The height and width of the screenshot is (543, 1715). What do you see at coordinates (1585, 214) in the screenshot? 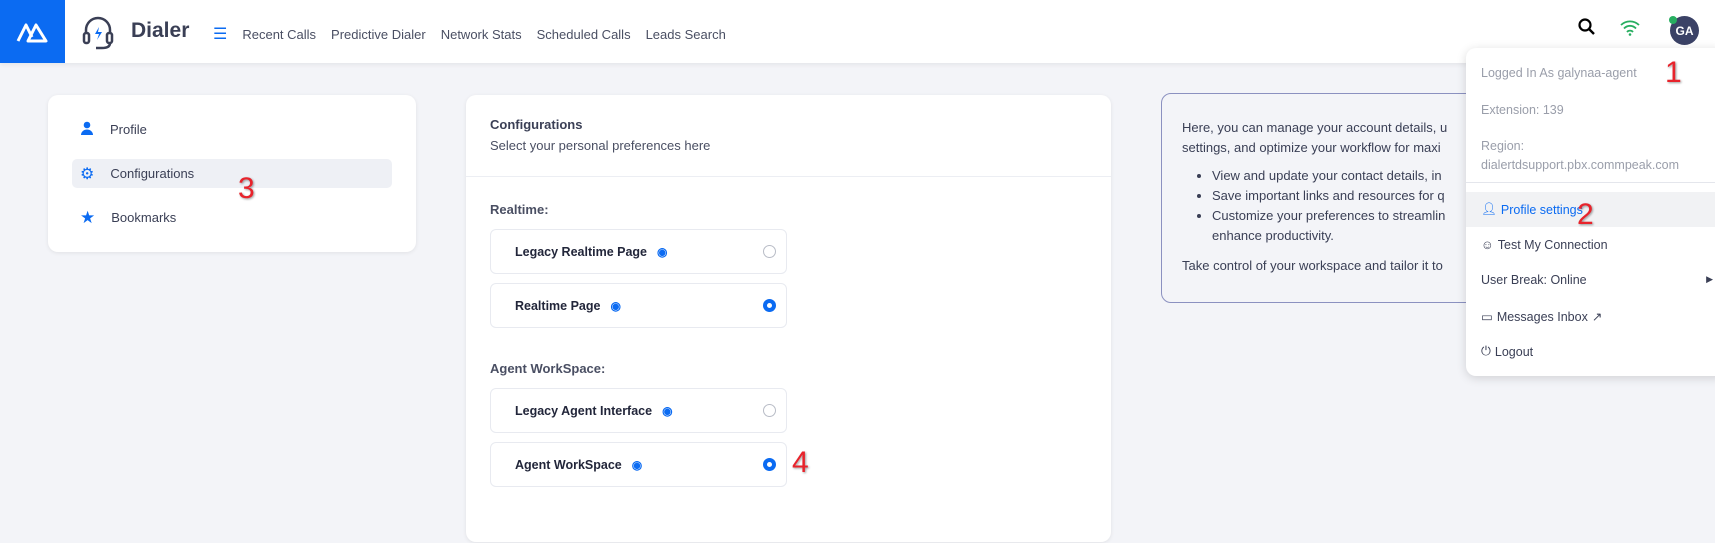
I see `annotation-2: 2` at bounding box center [1585, 214].